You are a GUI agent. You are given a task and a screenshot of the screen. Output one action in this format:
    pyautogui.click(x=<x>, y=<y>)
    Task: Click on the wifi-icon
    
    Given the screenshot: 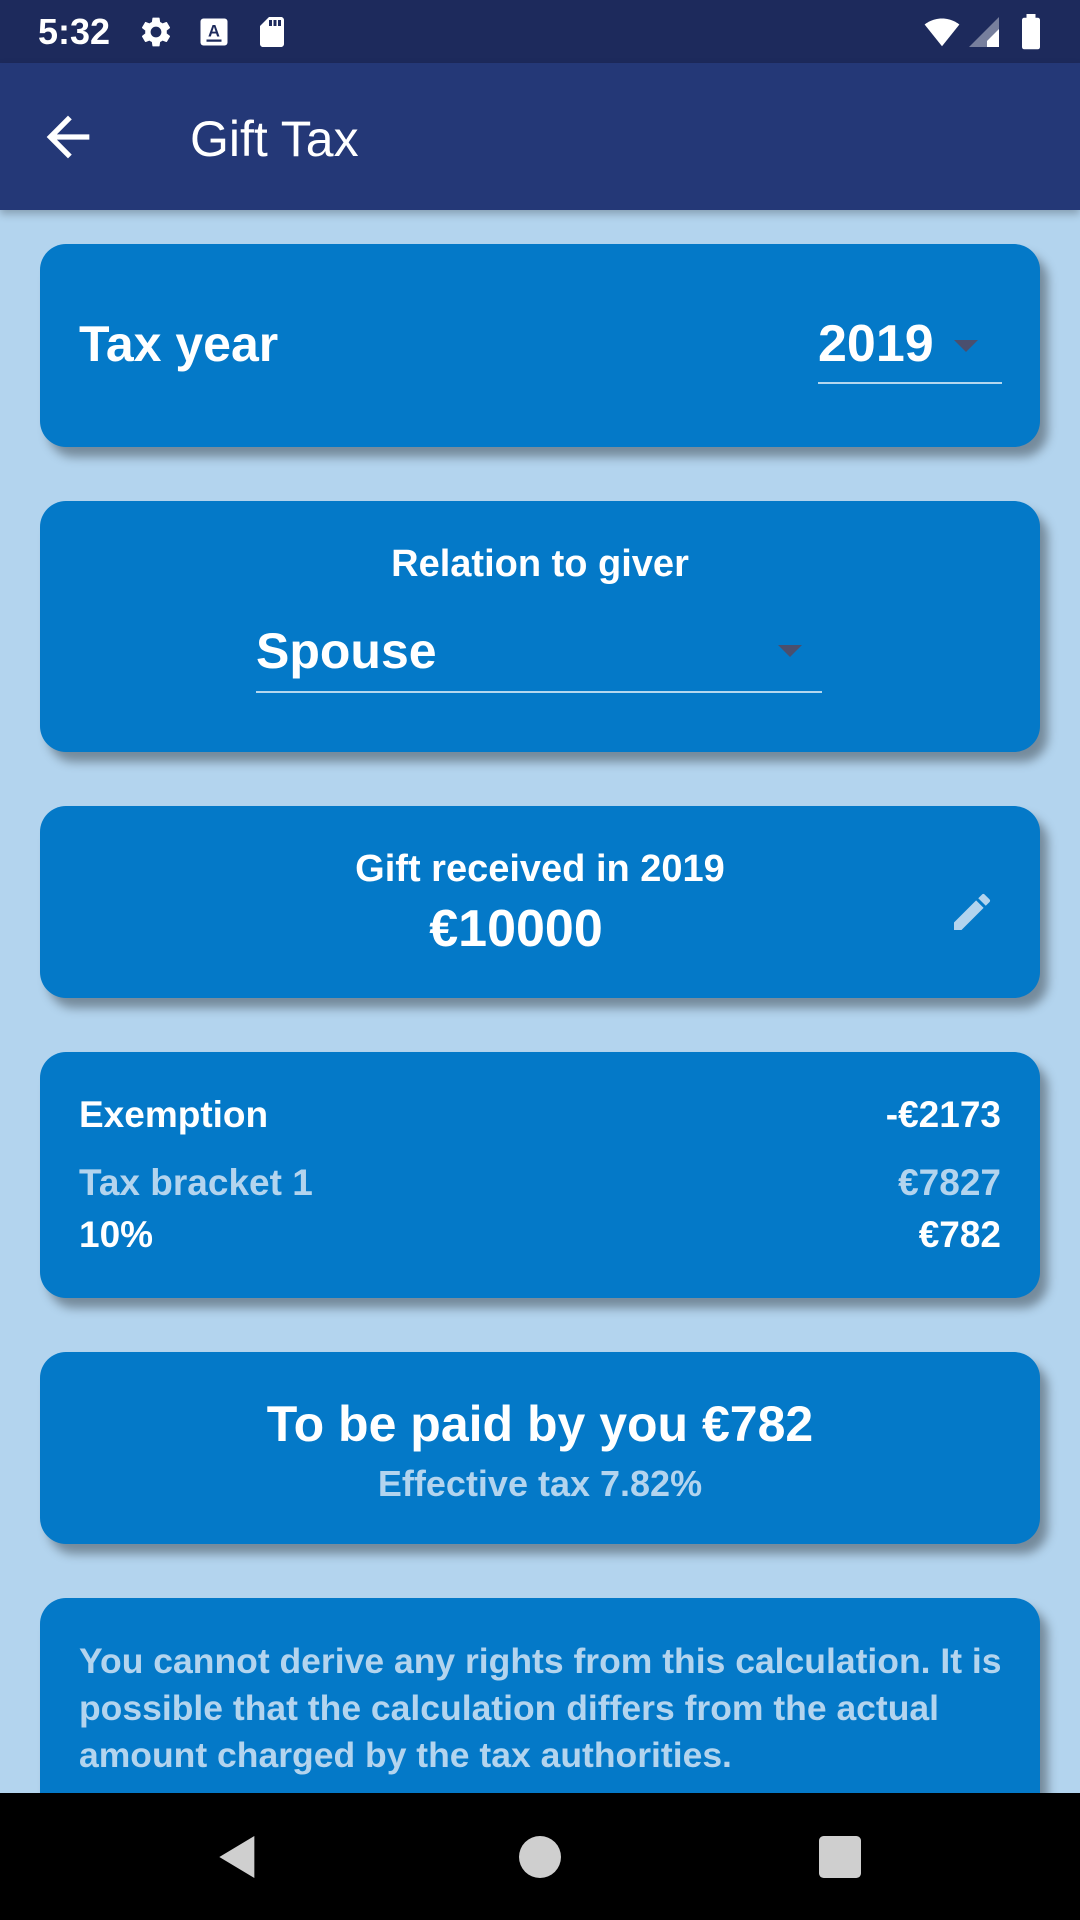 What is the action you would take?
    pyautogui.click(x=942, y=32)
    